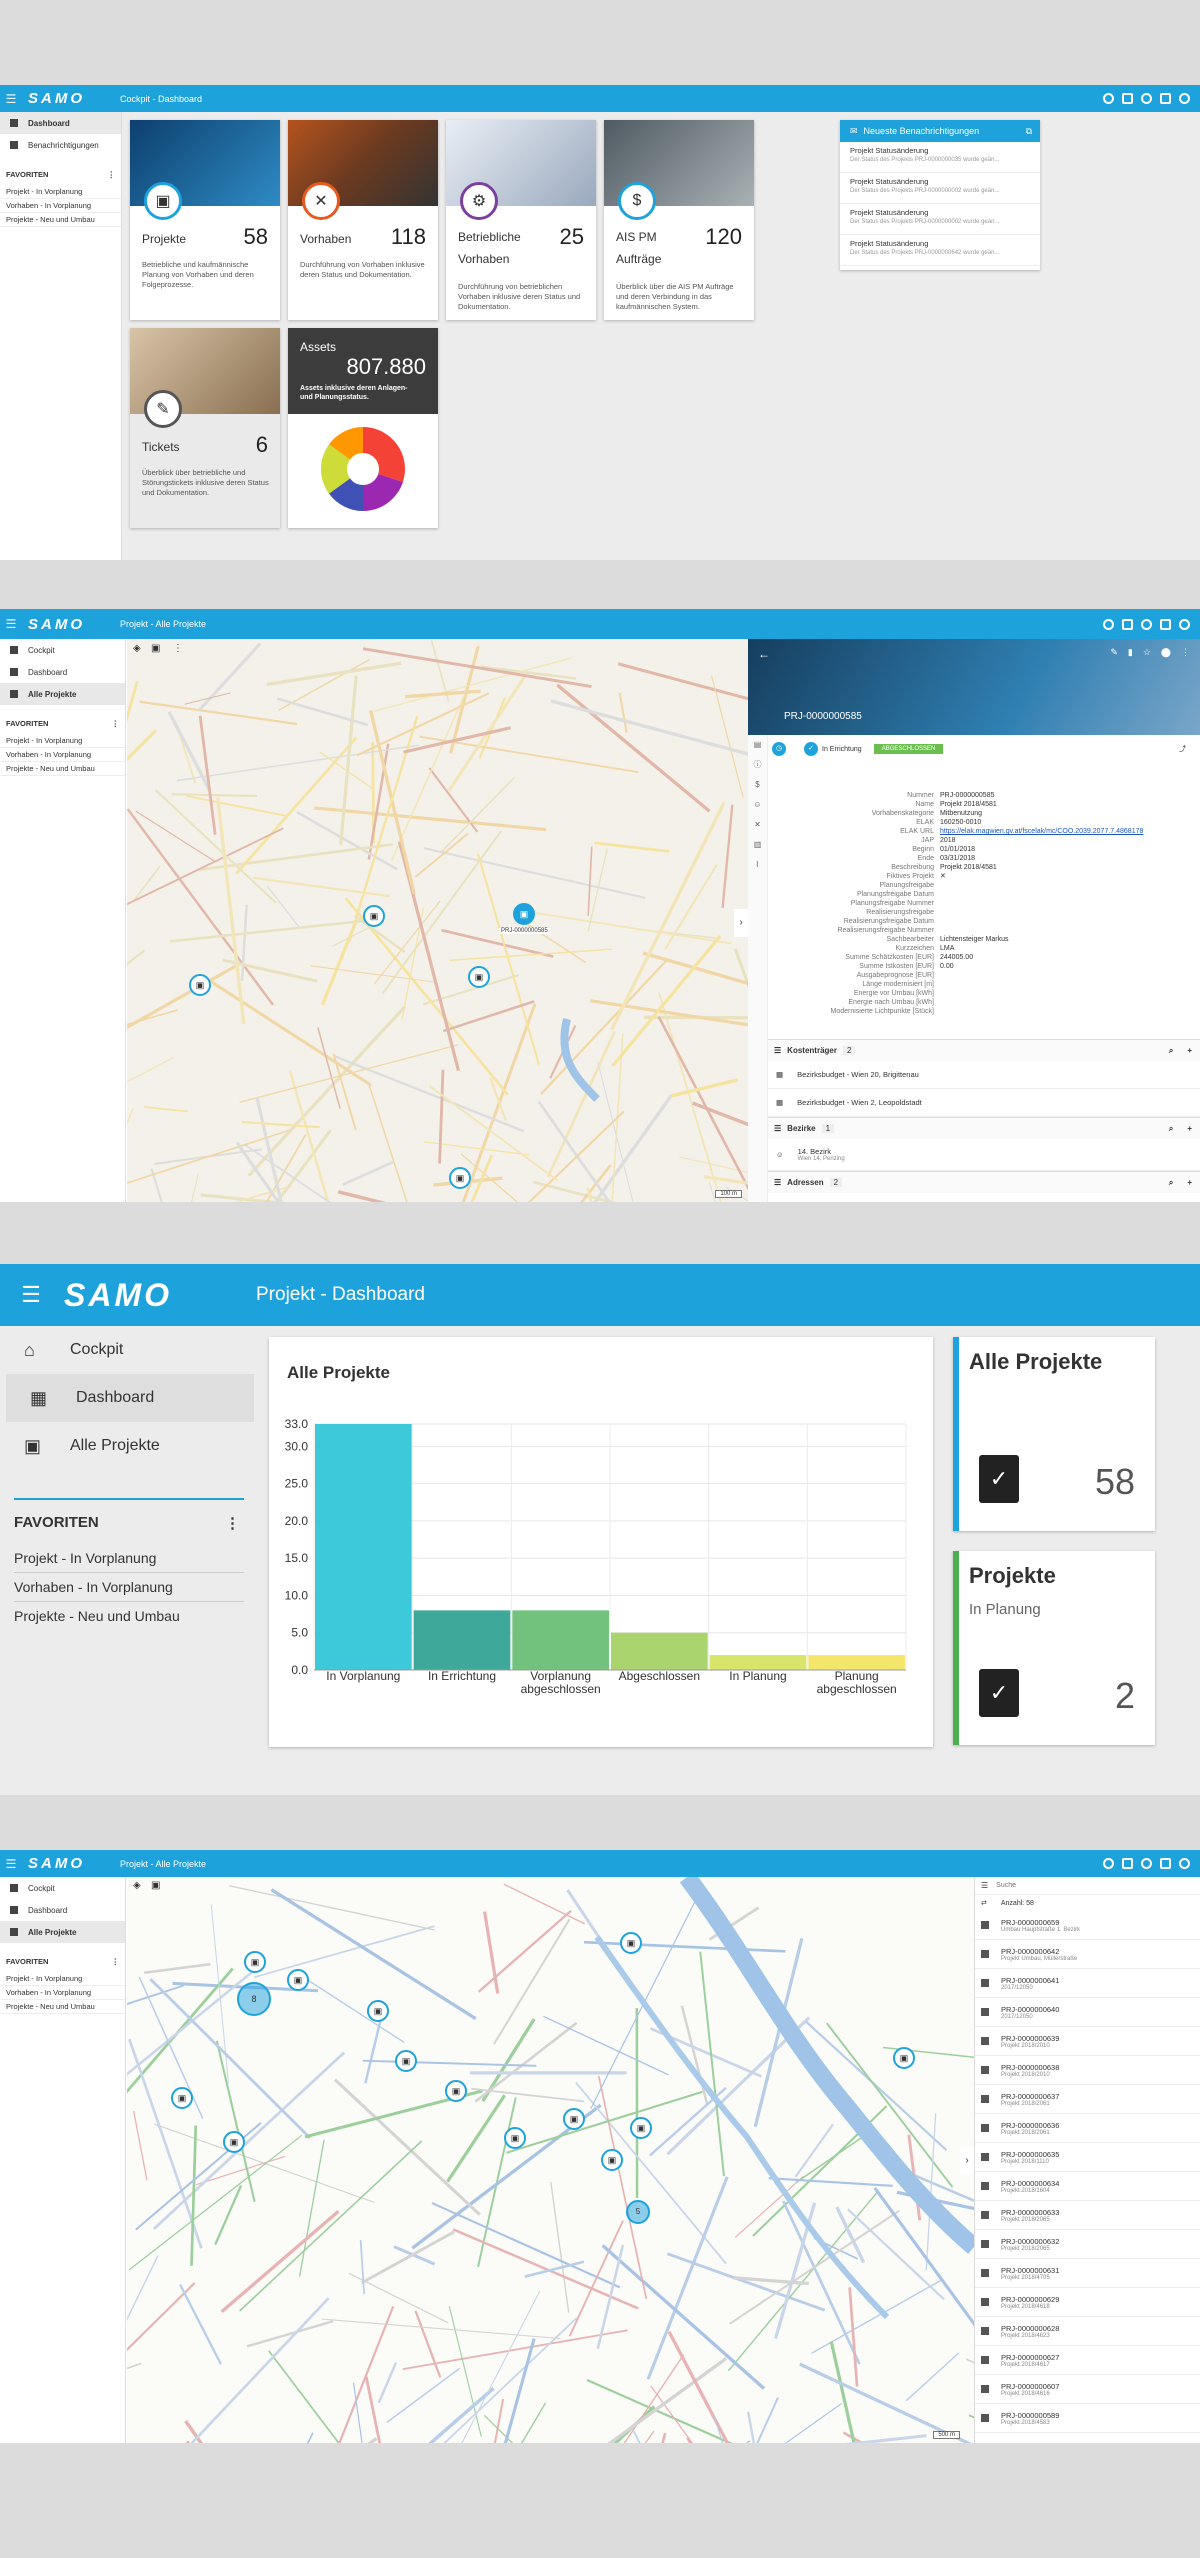  Describe the element at coordinates (1166, 652) in the screenshot. I see `location-icon: ⬤` at that location.